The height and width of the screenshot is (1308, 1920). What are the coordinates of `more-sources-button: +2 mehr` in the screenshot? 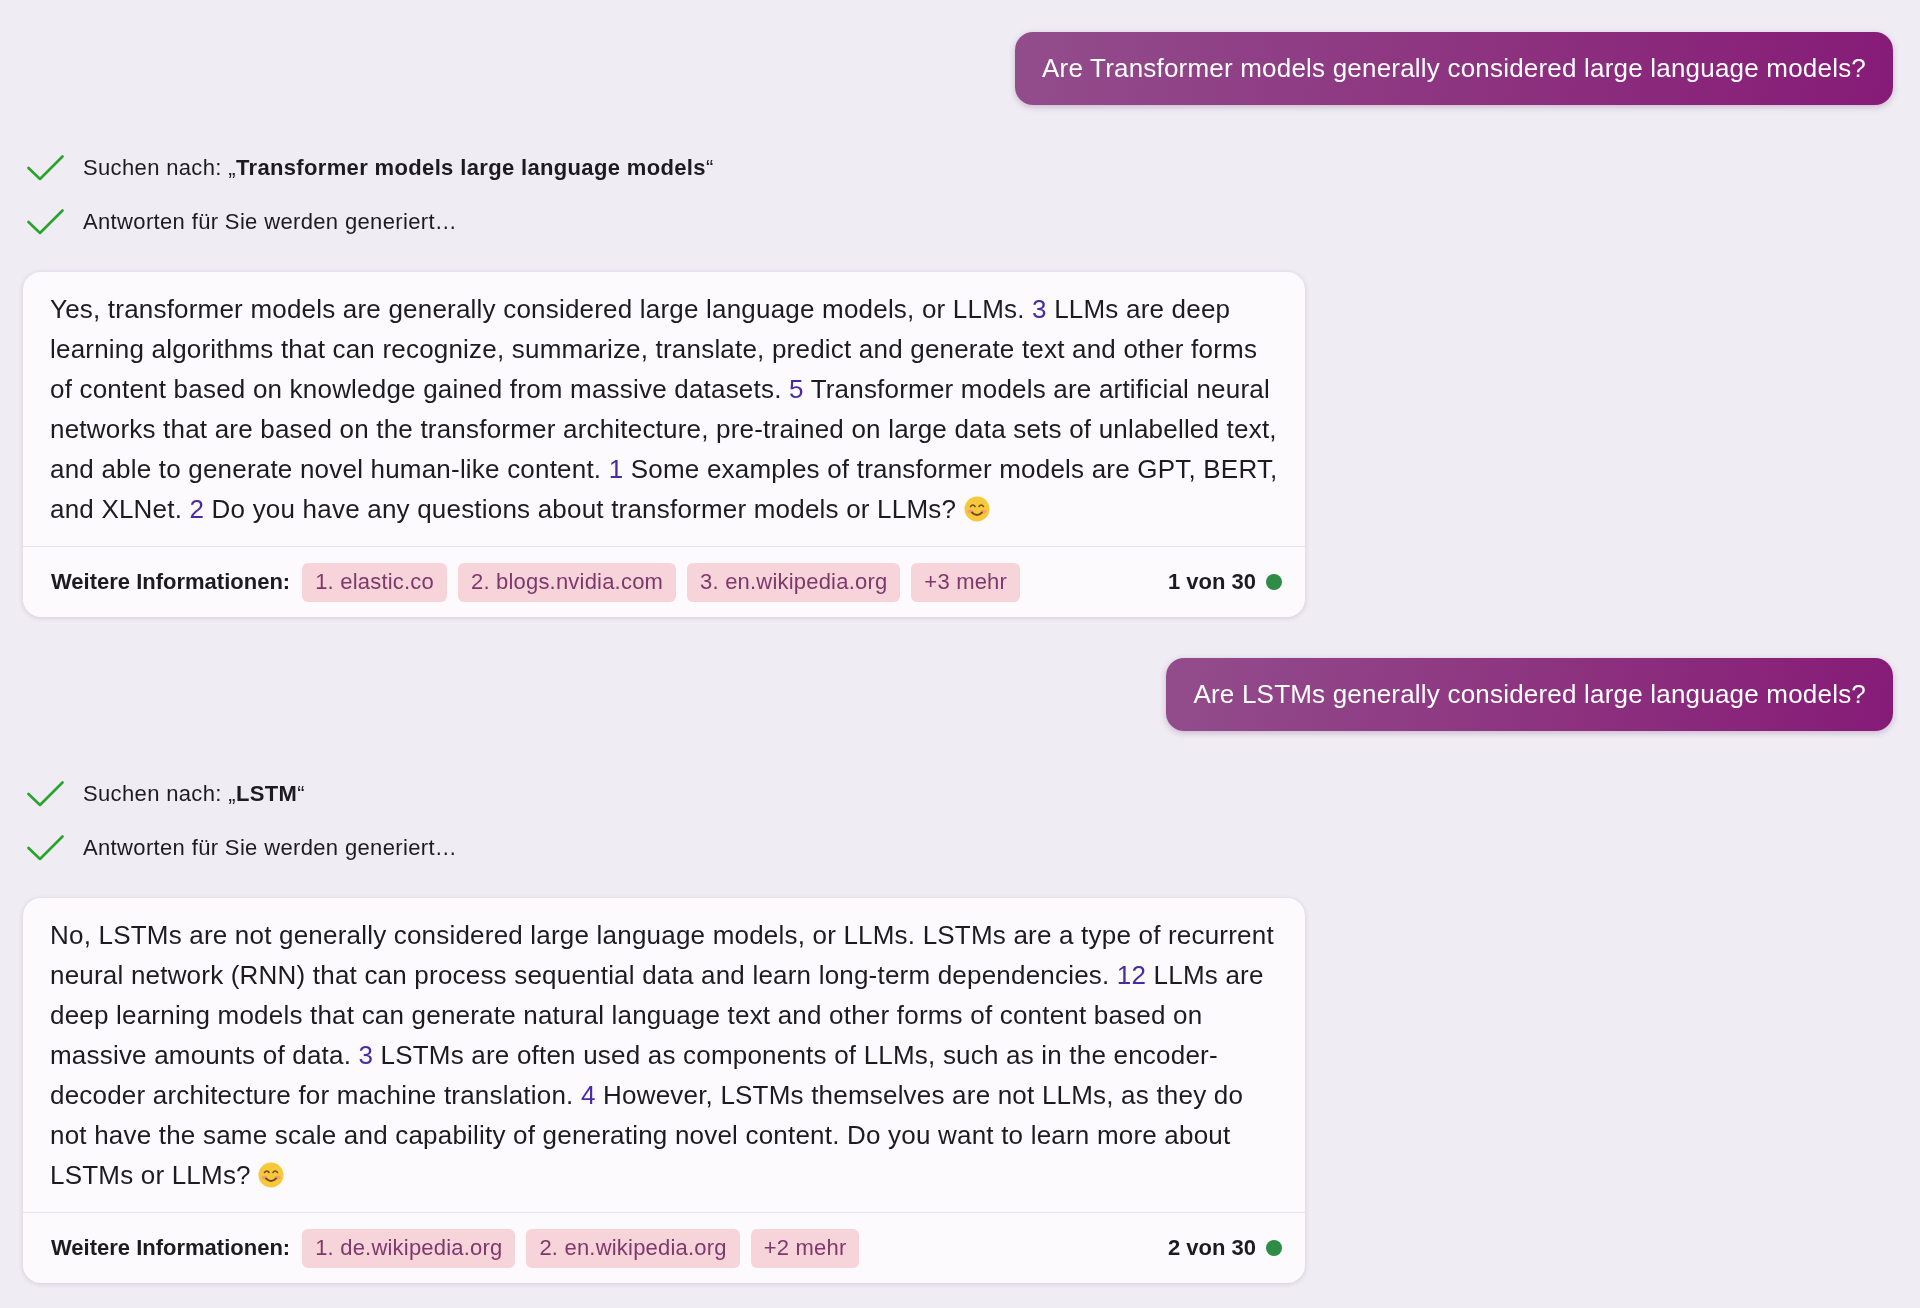 It's located at (805, 1248).